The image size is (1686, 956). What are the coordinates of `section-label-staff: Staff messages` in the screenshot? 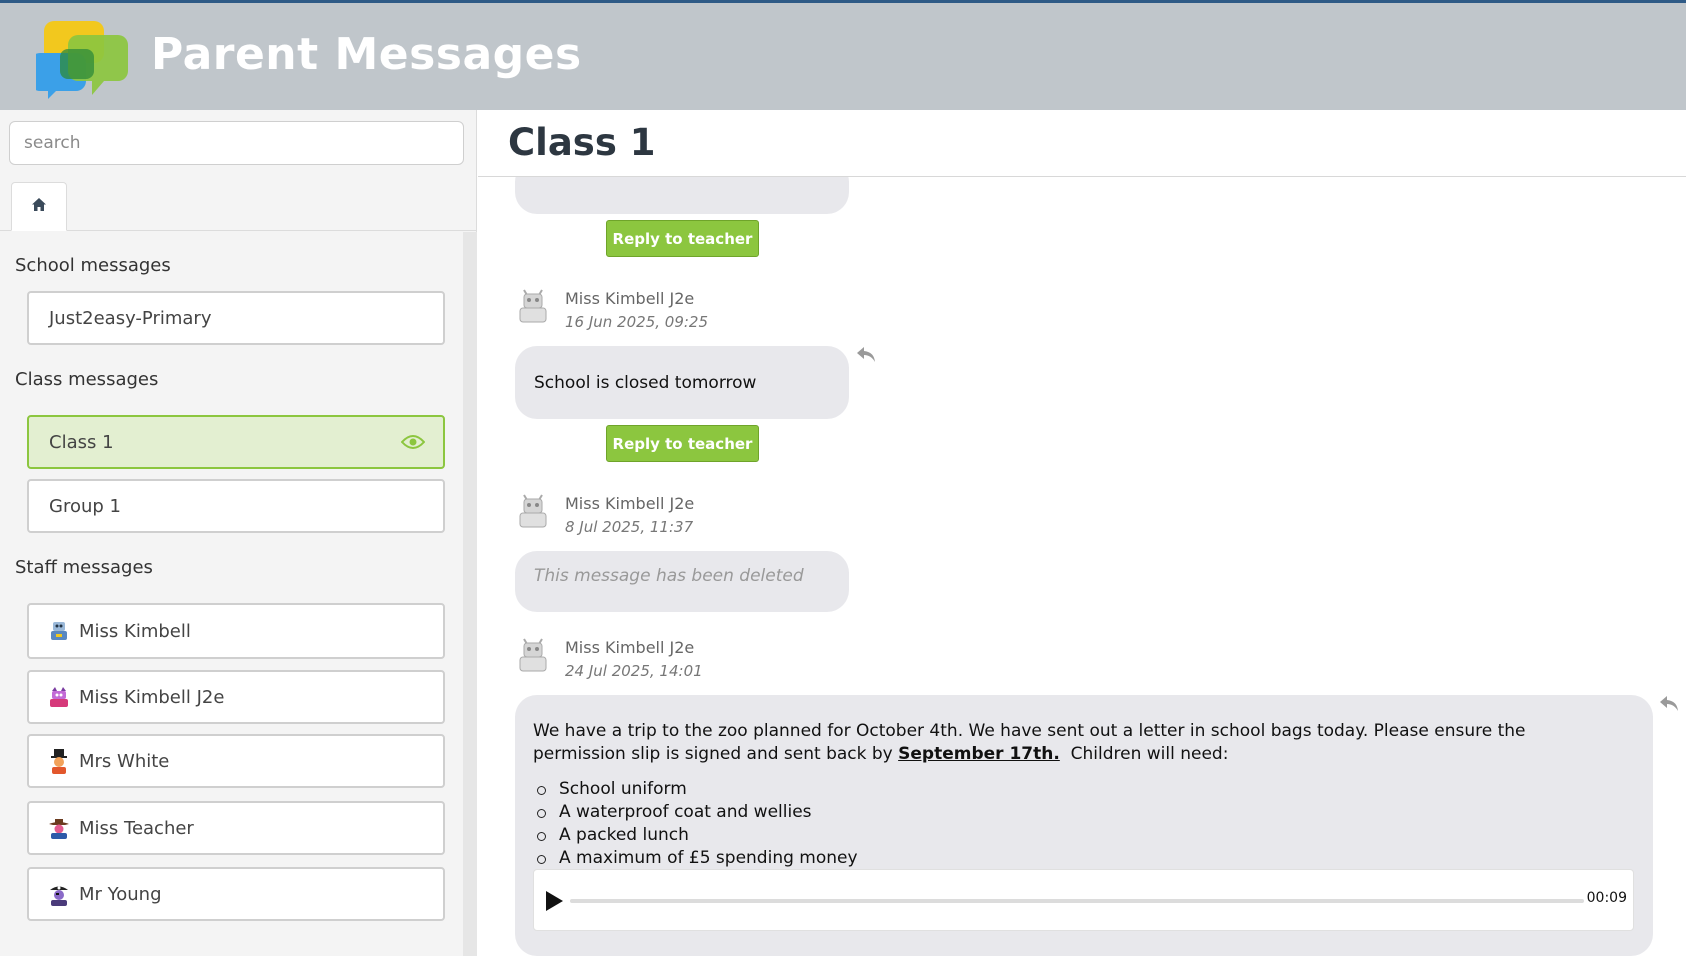 It's located at (84, 567).